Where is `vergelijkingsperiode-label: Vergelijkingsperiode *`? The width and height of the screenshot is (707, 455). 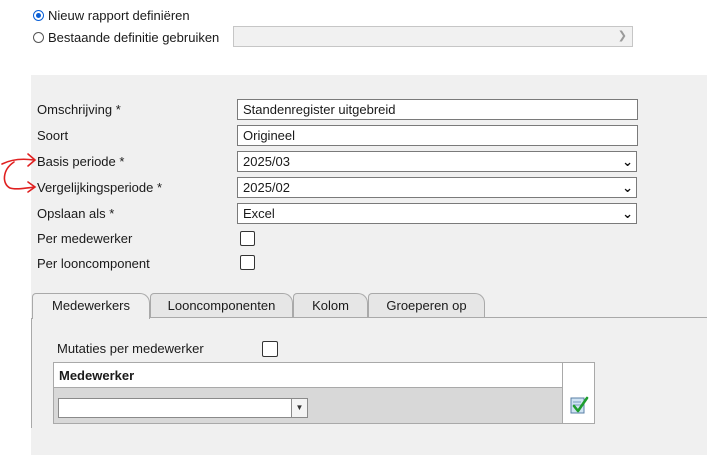 vergelijkingsperiode-label: Vergelijkingsperiode * is located at coordinates (100, 187).